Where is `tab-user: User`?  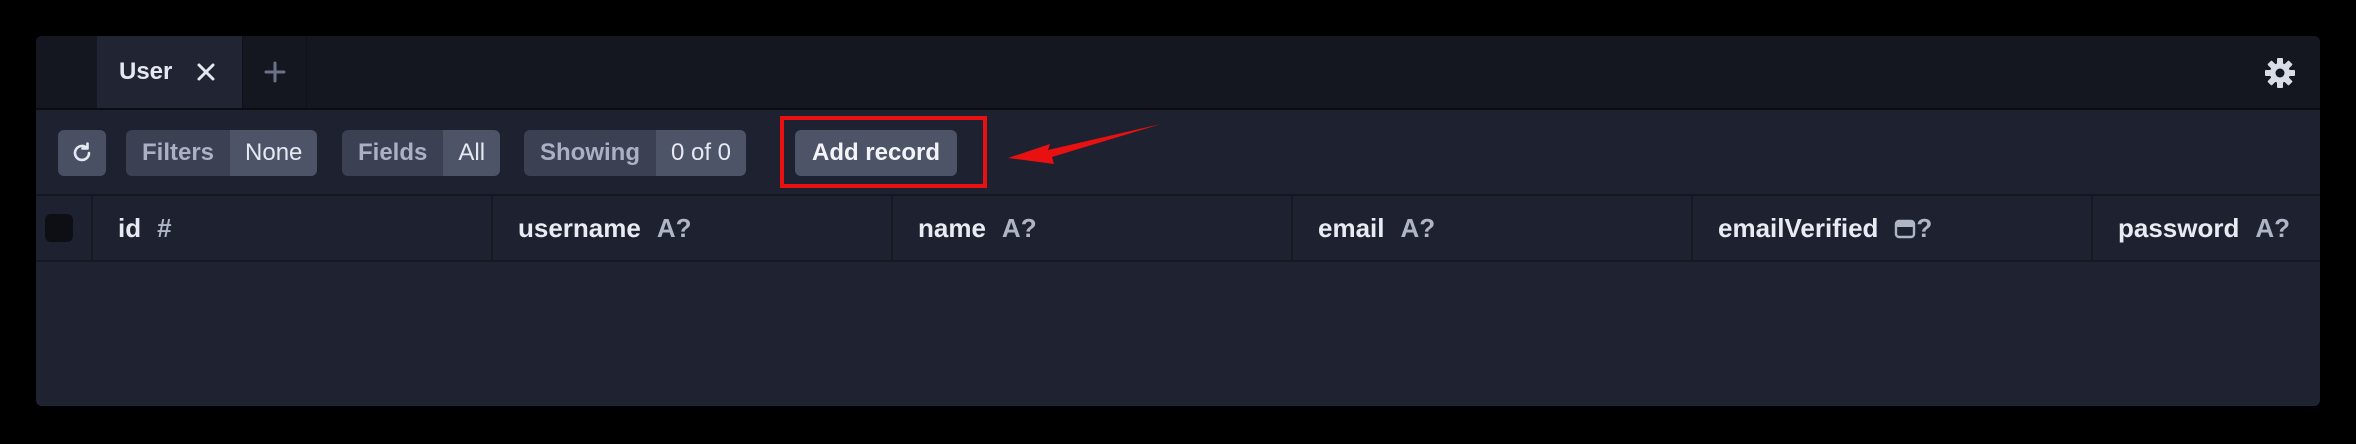 tab-user: User is located at coordinates (170, 72).